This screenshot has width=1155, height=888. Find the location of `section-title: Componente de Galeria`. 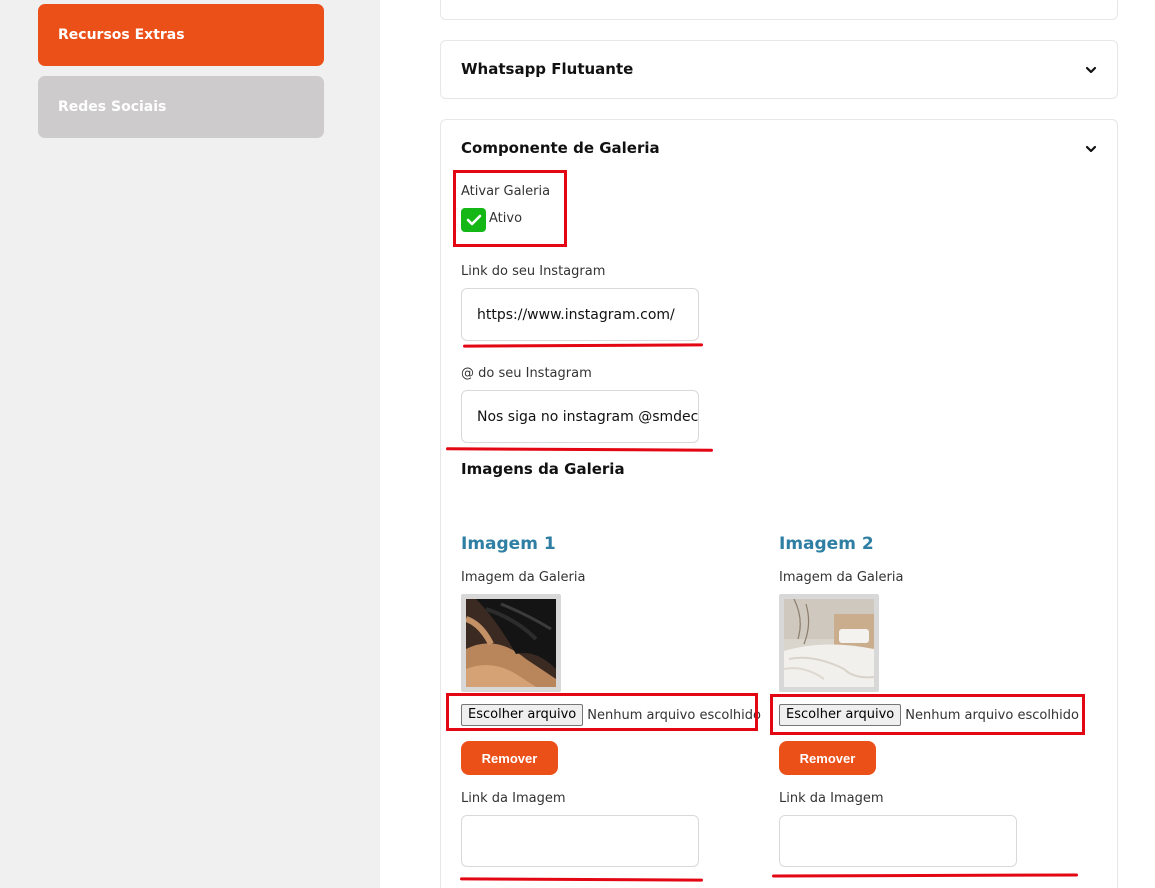

section-title: Componente de Galeria is located at coordinates (560, 148).